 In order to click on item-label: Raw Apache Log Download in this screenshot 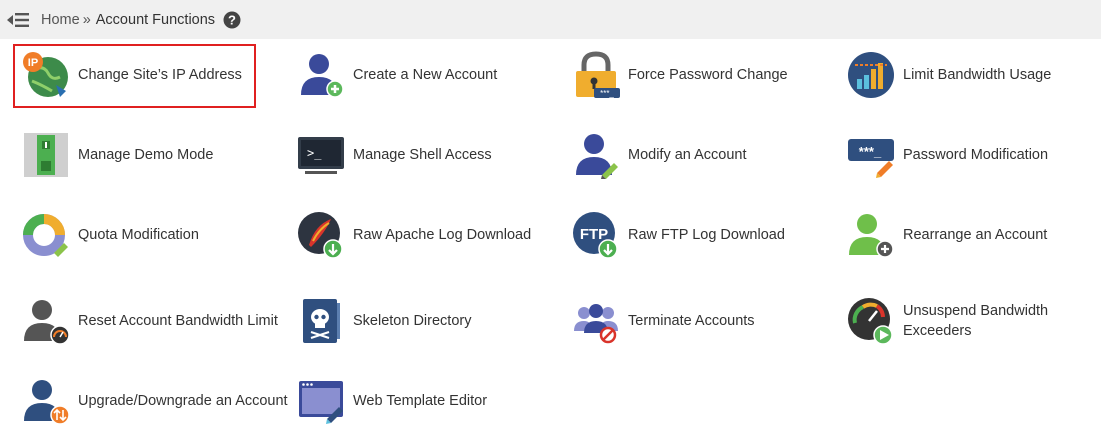, I will do `click(442, 235)`.